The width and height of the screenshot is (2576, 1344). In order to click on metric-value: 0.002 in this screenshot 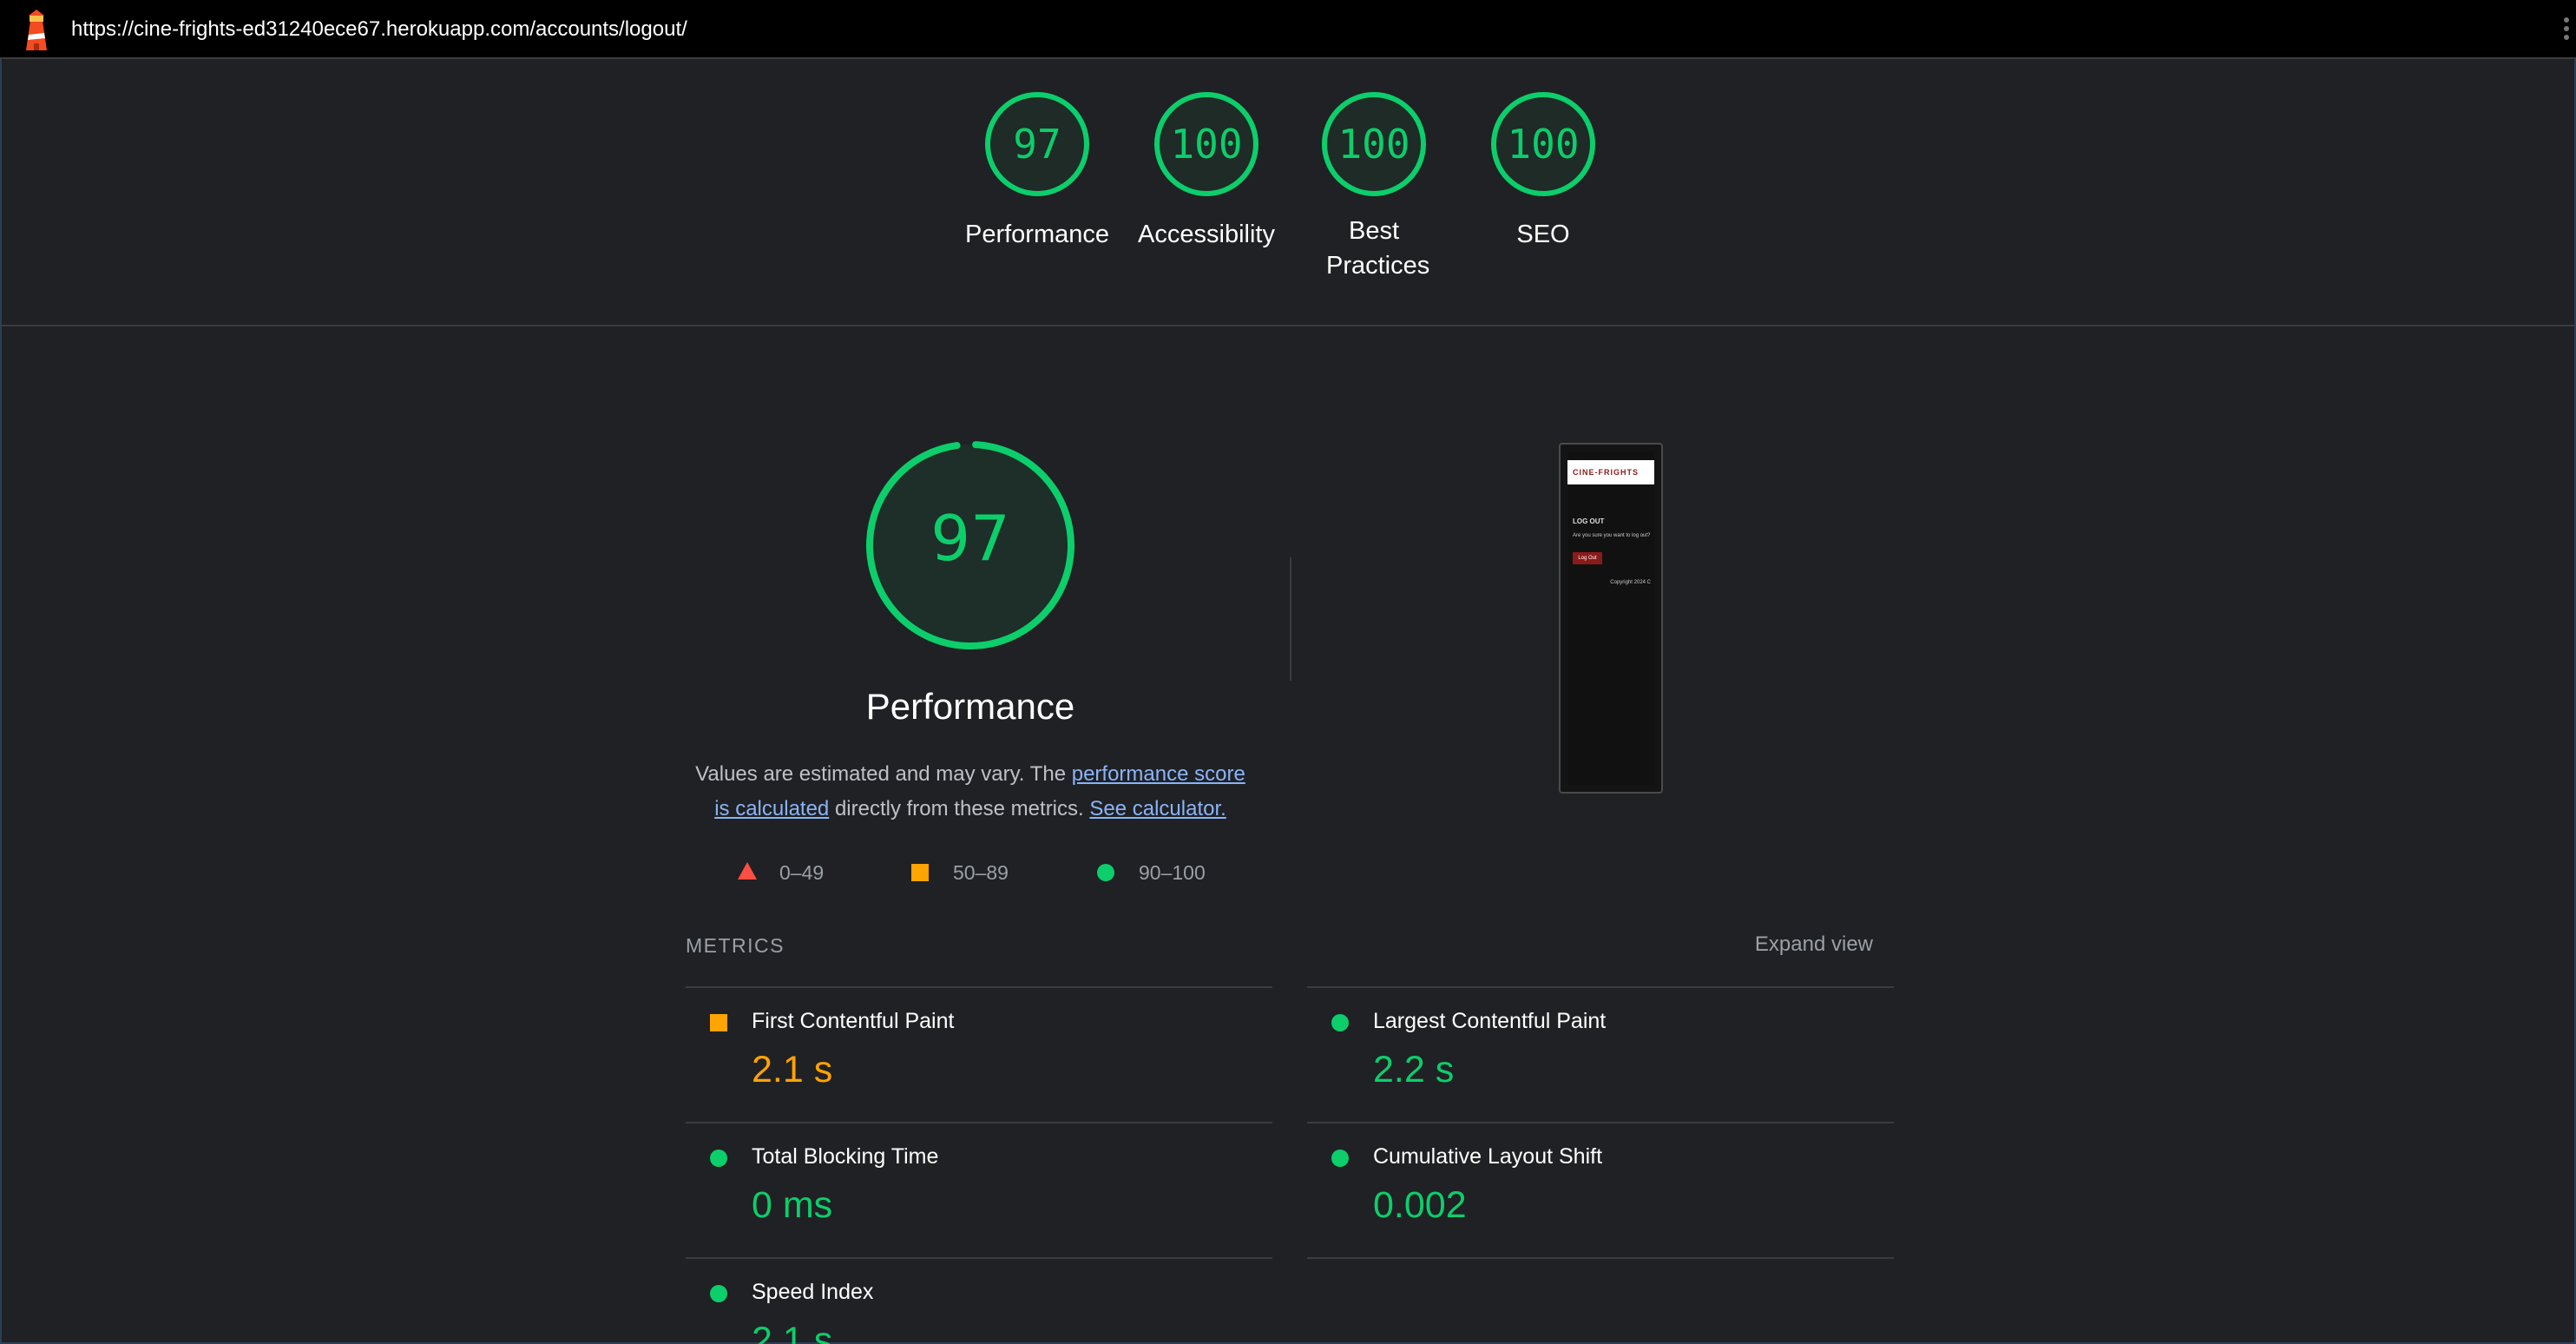, I will do `click(1420, 1205)`.